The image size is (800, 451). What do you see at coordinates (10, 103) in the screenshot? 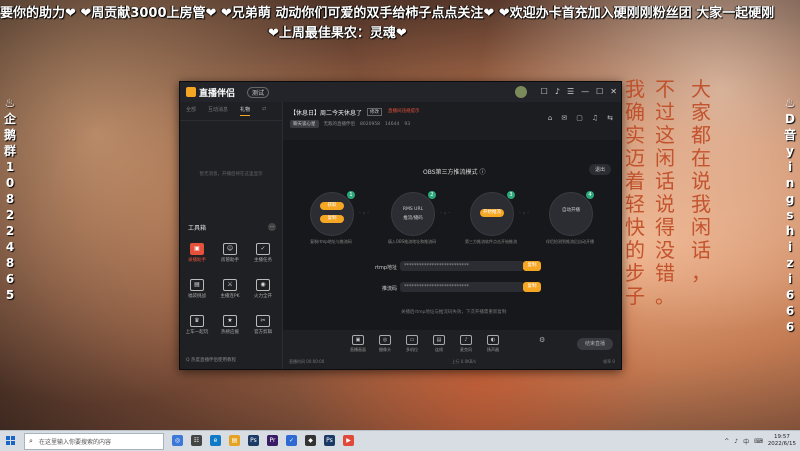
I see `vertical-char: ♨` at bounding box center [10, 103].